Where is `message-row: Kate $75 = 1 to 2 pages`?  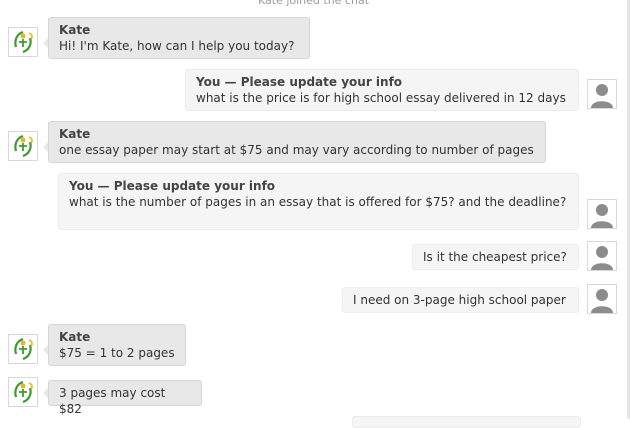 message-row: Kate $75 = 1 to 2 pages is located at coordinates (313, 345).